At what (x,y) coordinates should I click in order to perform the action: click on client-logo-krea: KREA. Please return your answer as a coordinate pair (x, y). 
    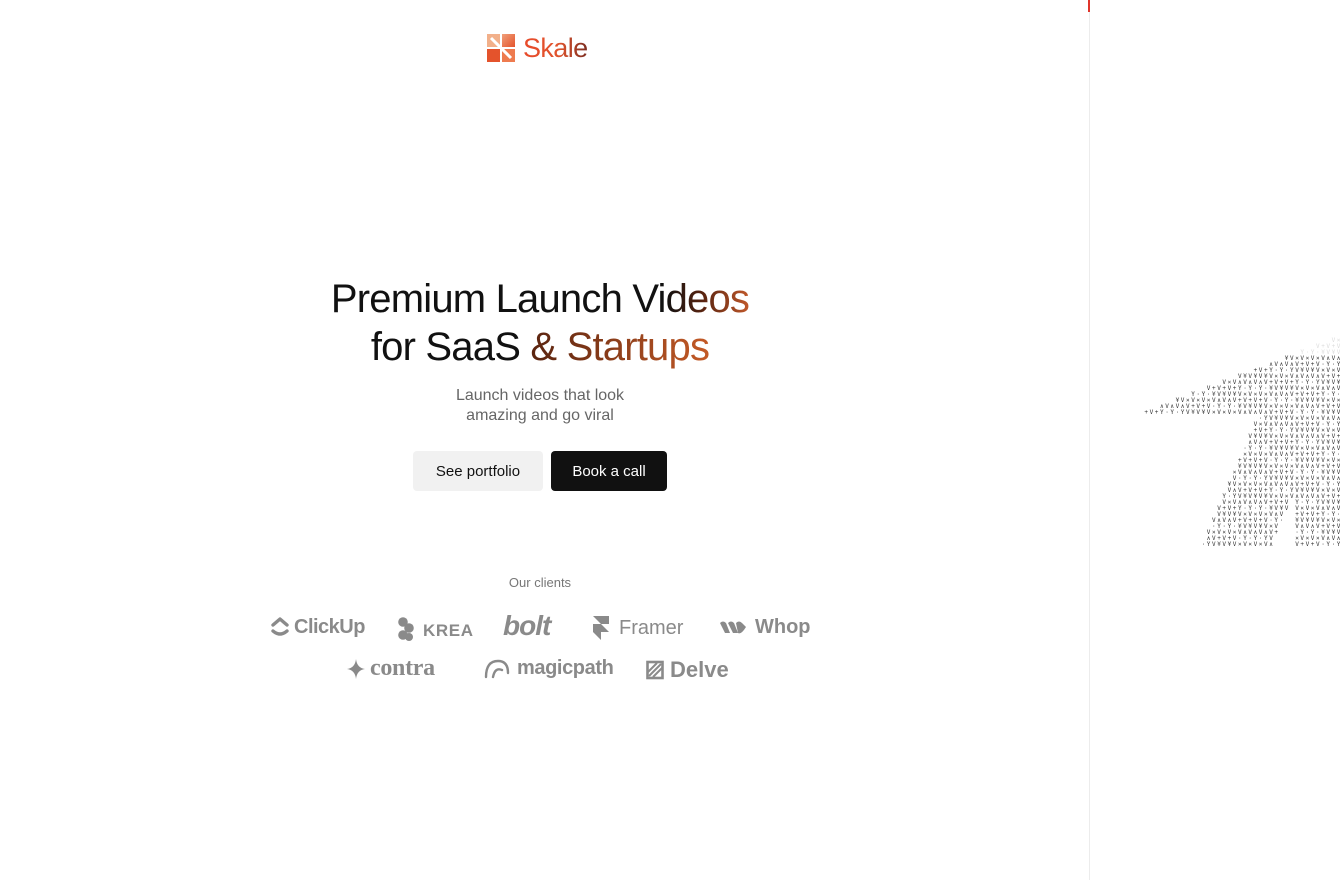
    Looking at the image, I should click on (435, 629).